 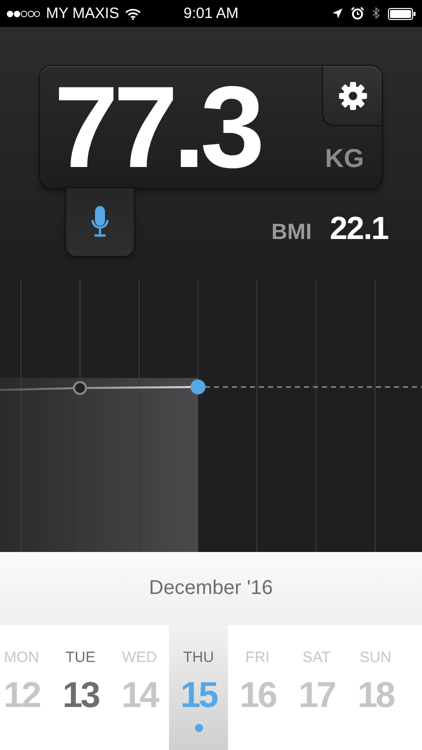 What do you see at coordinates (257, 687) in the screenshot?
I see `day-tab: FRI 16` at bounding box center [257, 687].